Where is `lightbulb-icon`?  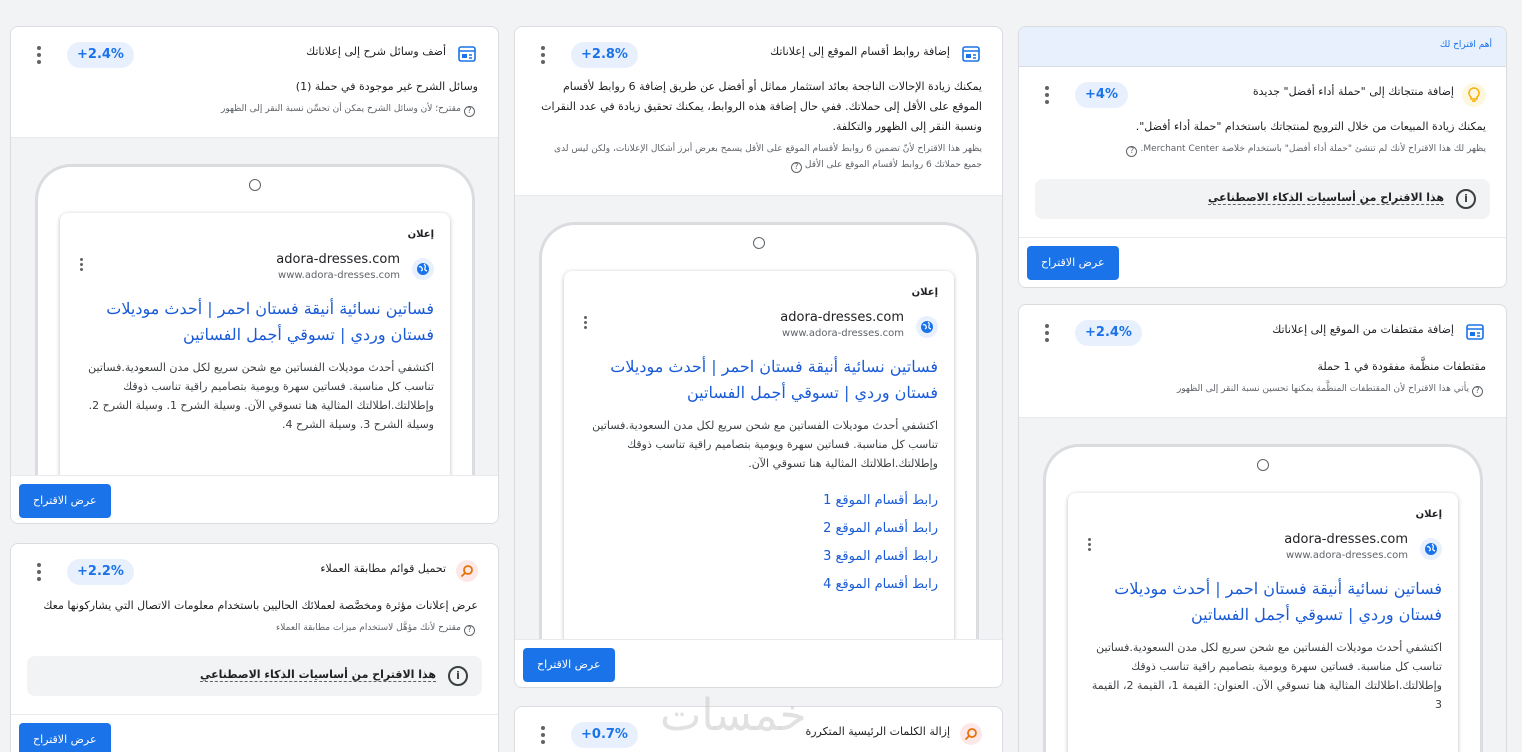
lightbulb-icon is located at coordinates (1474, 95).